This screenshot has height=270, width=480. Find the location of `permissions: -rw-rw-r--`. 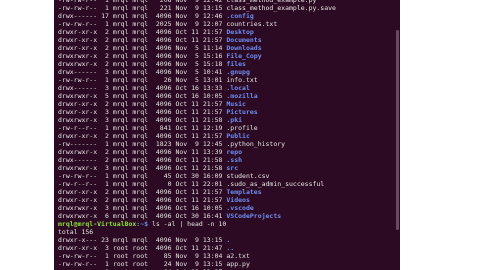

permissions: -rw-rw-r-- is located at coordinates (78, 24).